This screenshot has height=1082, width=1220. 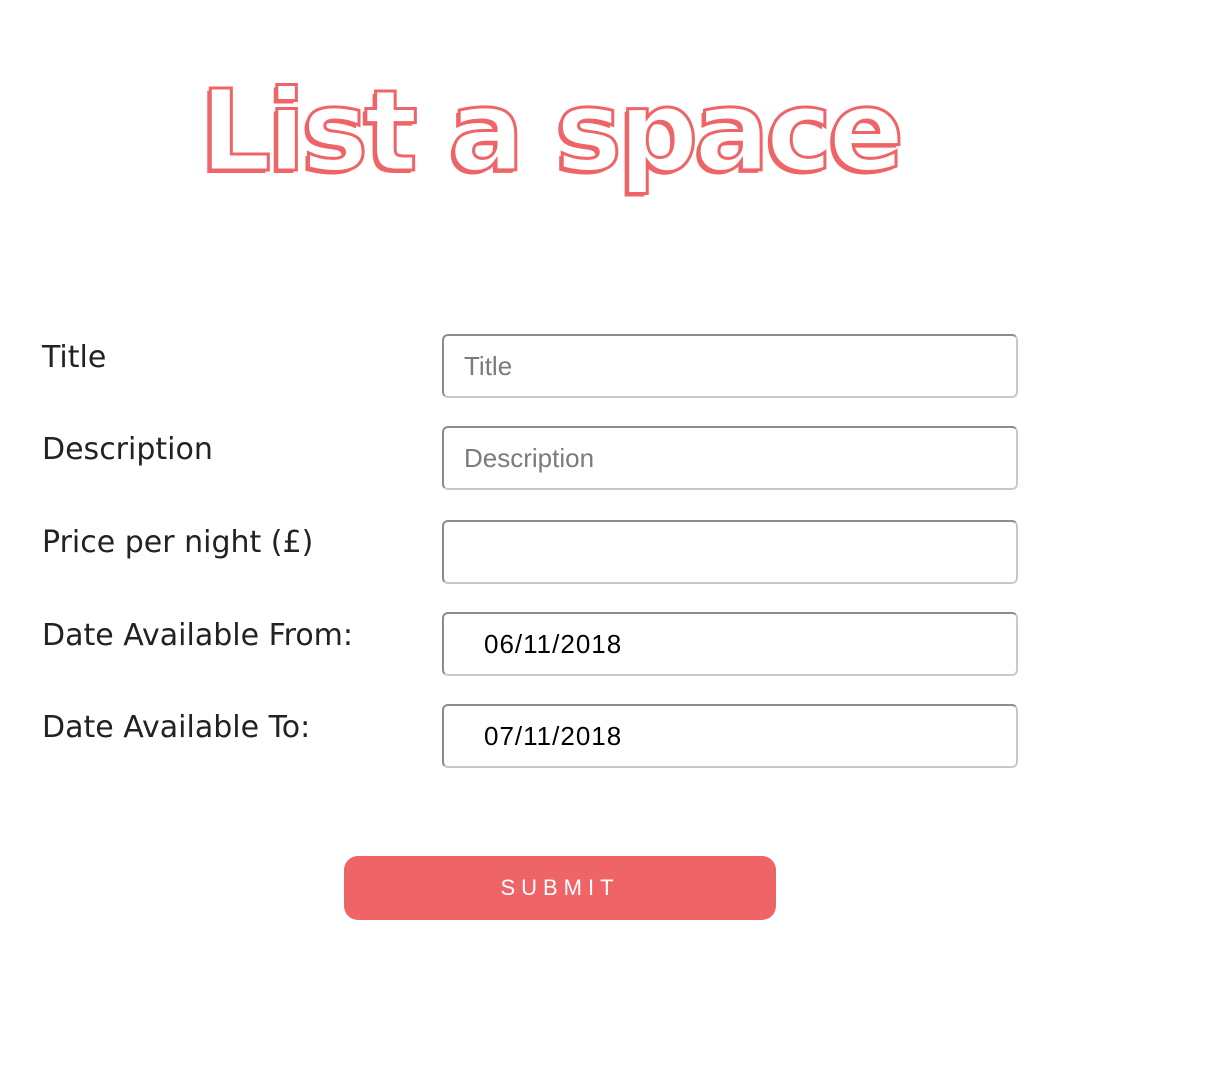 I want to click on date-available-to-label: Date Available To:, so click(x=176, y=727).